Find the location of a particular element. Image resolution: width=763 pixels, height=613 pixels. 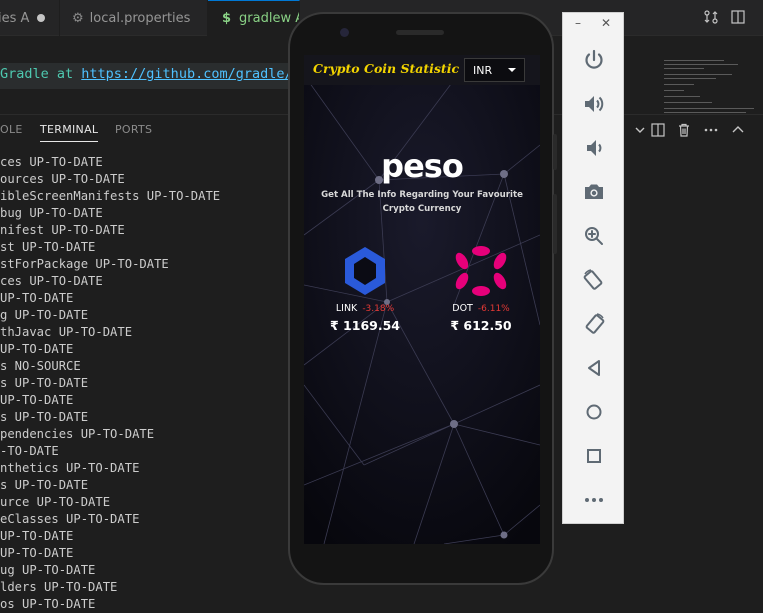

terminal-line: st UP-TO-DATE is located at coordinates (48, 247).